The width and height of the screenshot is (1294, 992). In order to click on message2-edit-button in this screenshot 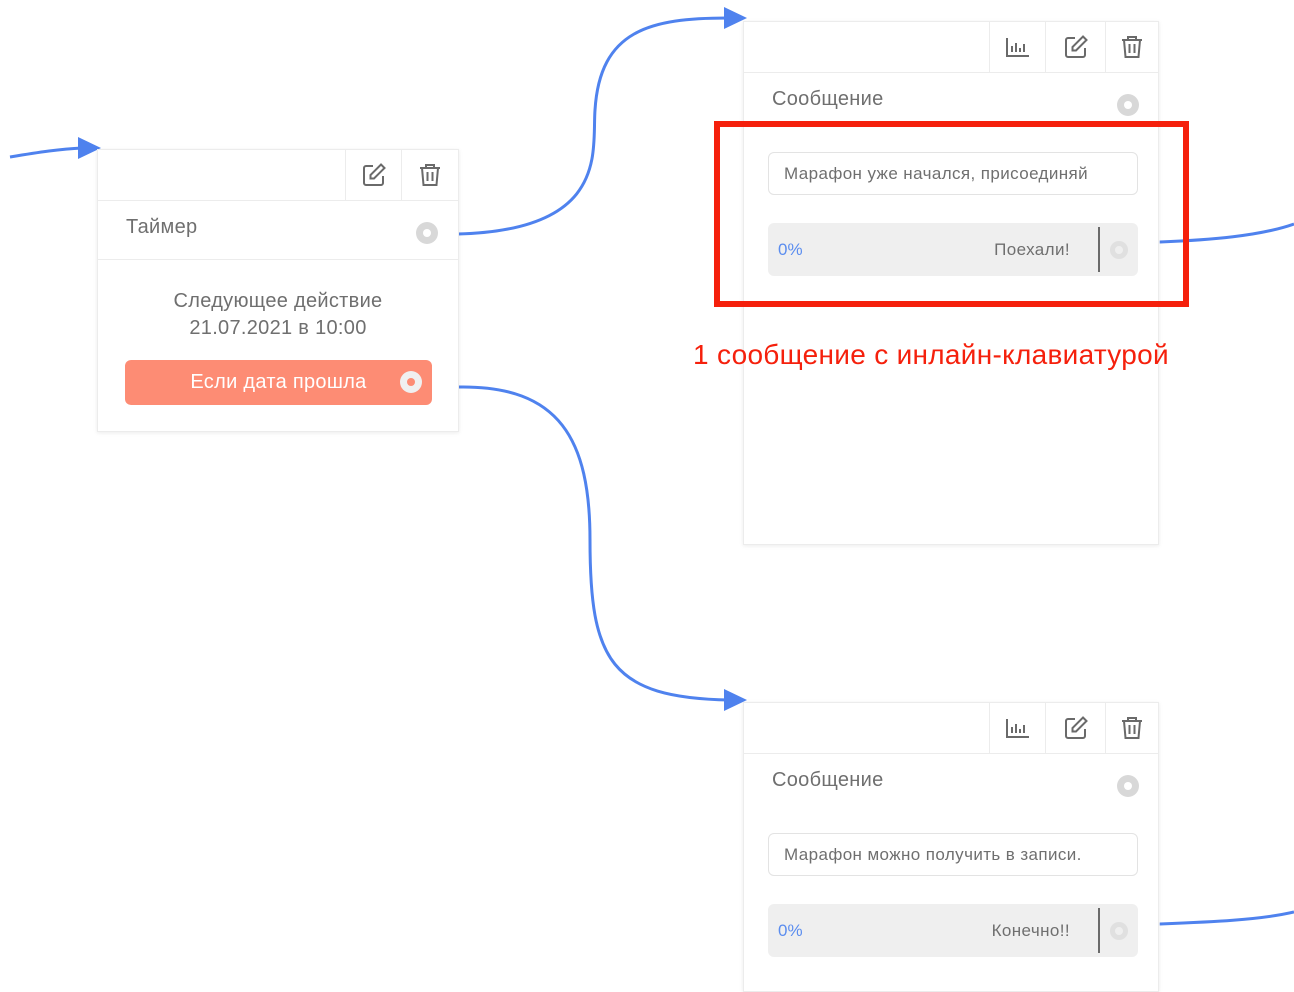, I will do `click(1075, 728)`.